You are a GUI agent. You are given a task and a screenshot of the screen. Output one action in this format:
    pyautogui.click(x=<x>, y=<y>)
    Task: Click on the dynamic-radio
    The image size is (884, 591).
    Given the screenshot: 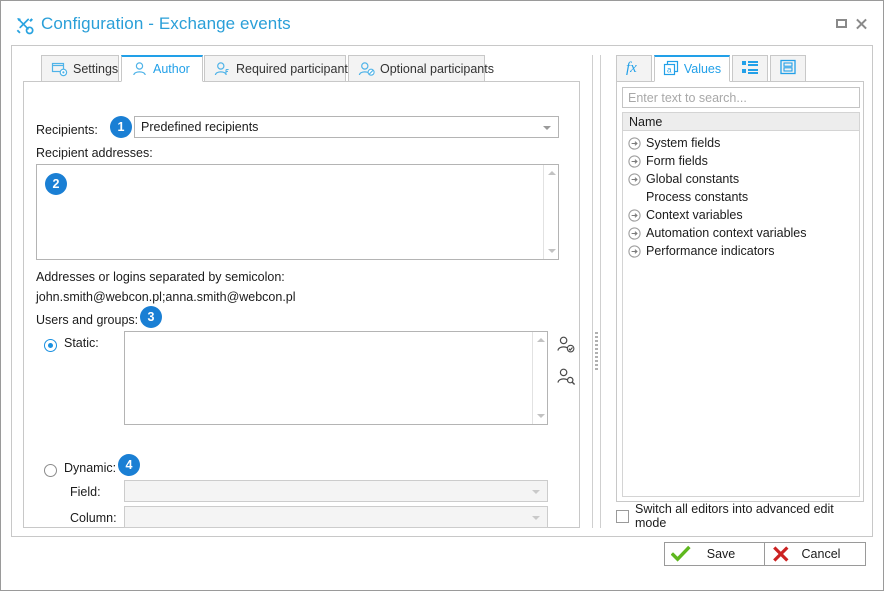 What is the action you would take?
    pyautogui.click(x=50, y=470)
    